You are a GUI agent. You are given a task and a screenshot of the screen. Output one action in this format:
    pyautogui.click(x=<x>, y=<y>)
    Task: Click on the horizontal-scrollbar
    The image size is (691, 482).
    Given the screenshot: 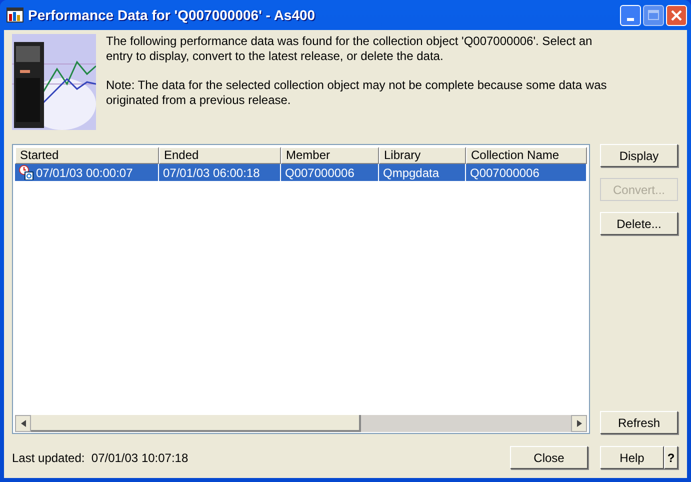 What is the action you would take?
    pyautogui.click(x=301, y=423)
    